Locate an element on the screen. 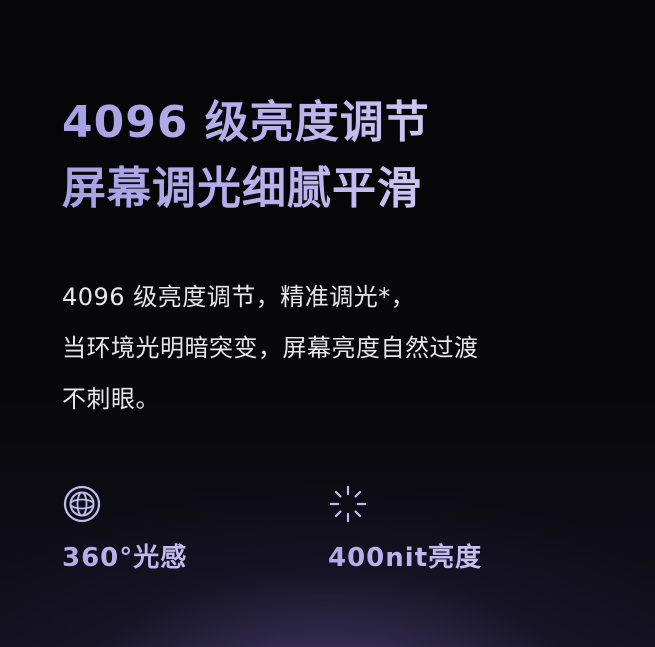 The image size is (655, 647). description-line-3: 不刺眼。 is located at coordinates (111, 399).